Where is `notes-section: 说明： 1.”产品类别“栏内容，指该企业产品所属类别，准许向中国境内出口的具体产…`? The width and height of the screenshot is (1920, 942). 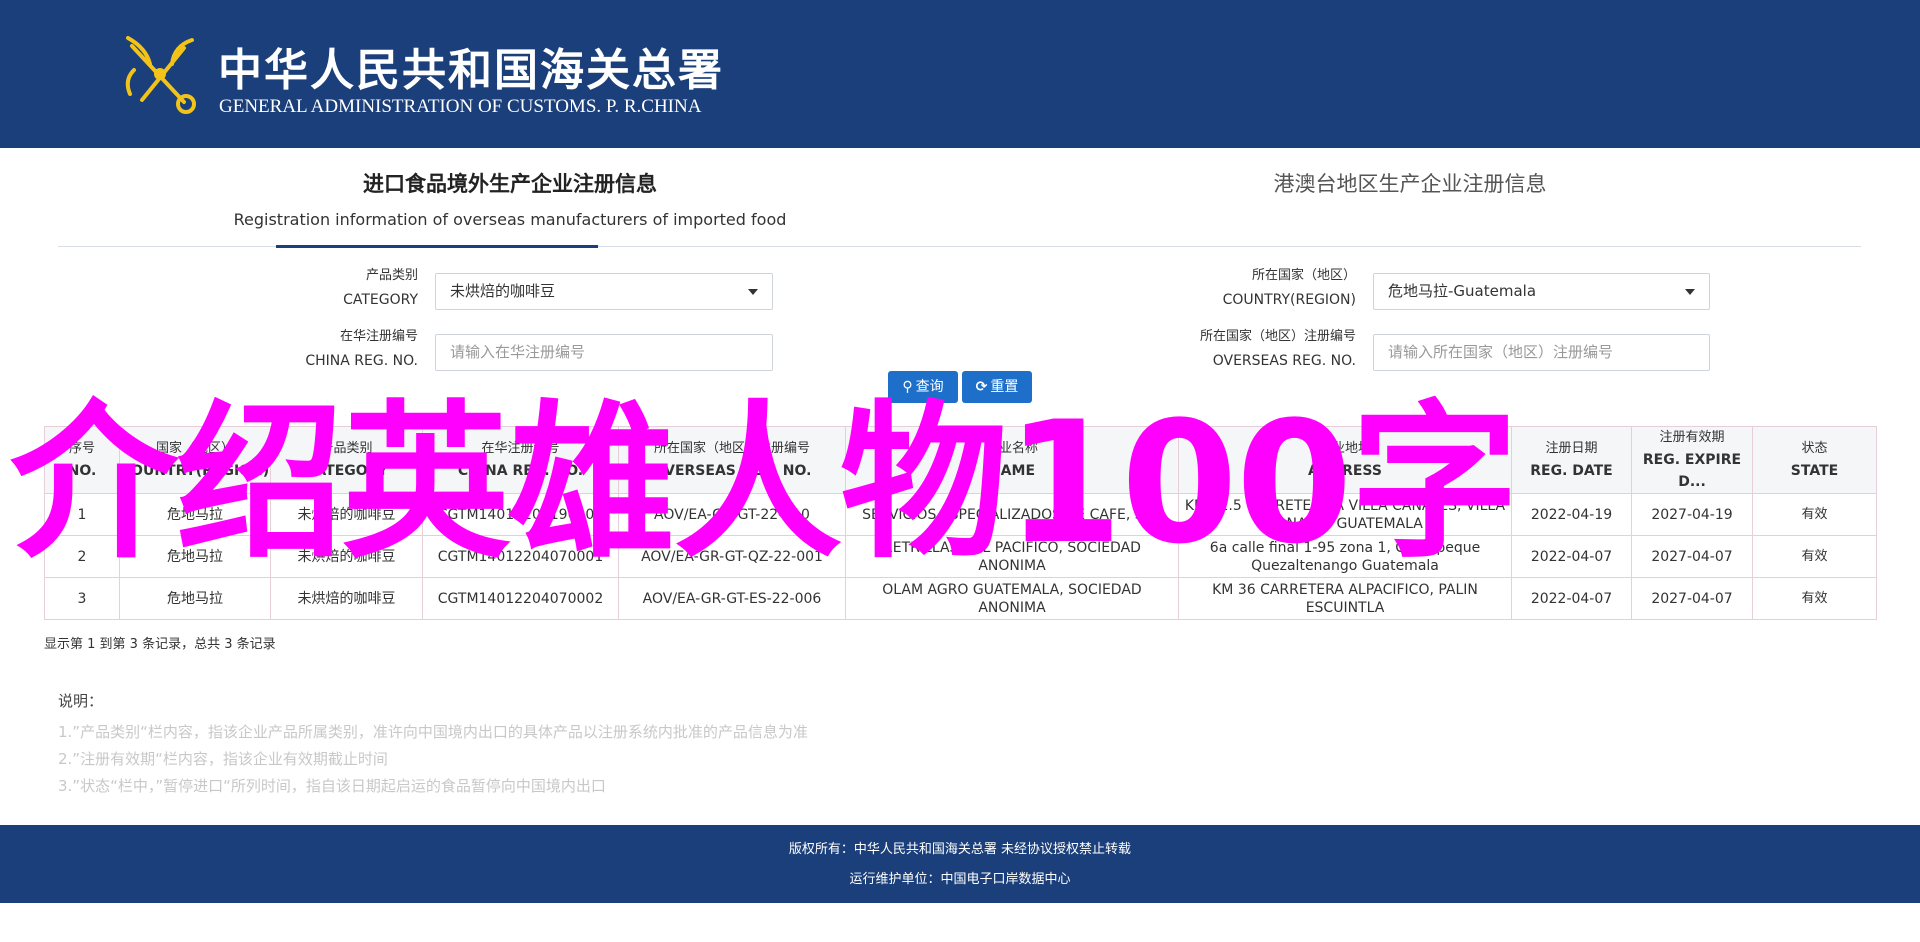
notes-section: 说明： 1.”产品类别“栏内容，指该企业产品所属类别，准许向中国境内出口的具体产… is located at coordinates (433, 745).